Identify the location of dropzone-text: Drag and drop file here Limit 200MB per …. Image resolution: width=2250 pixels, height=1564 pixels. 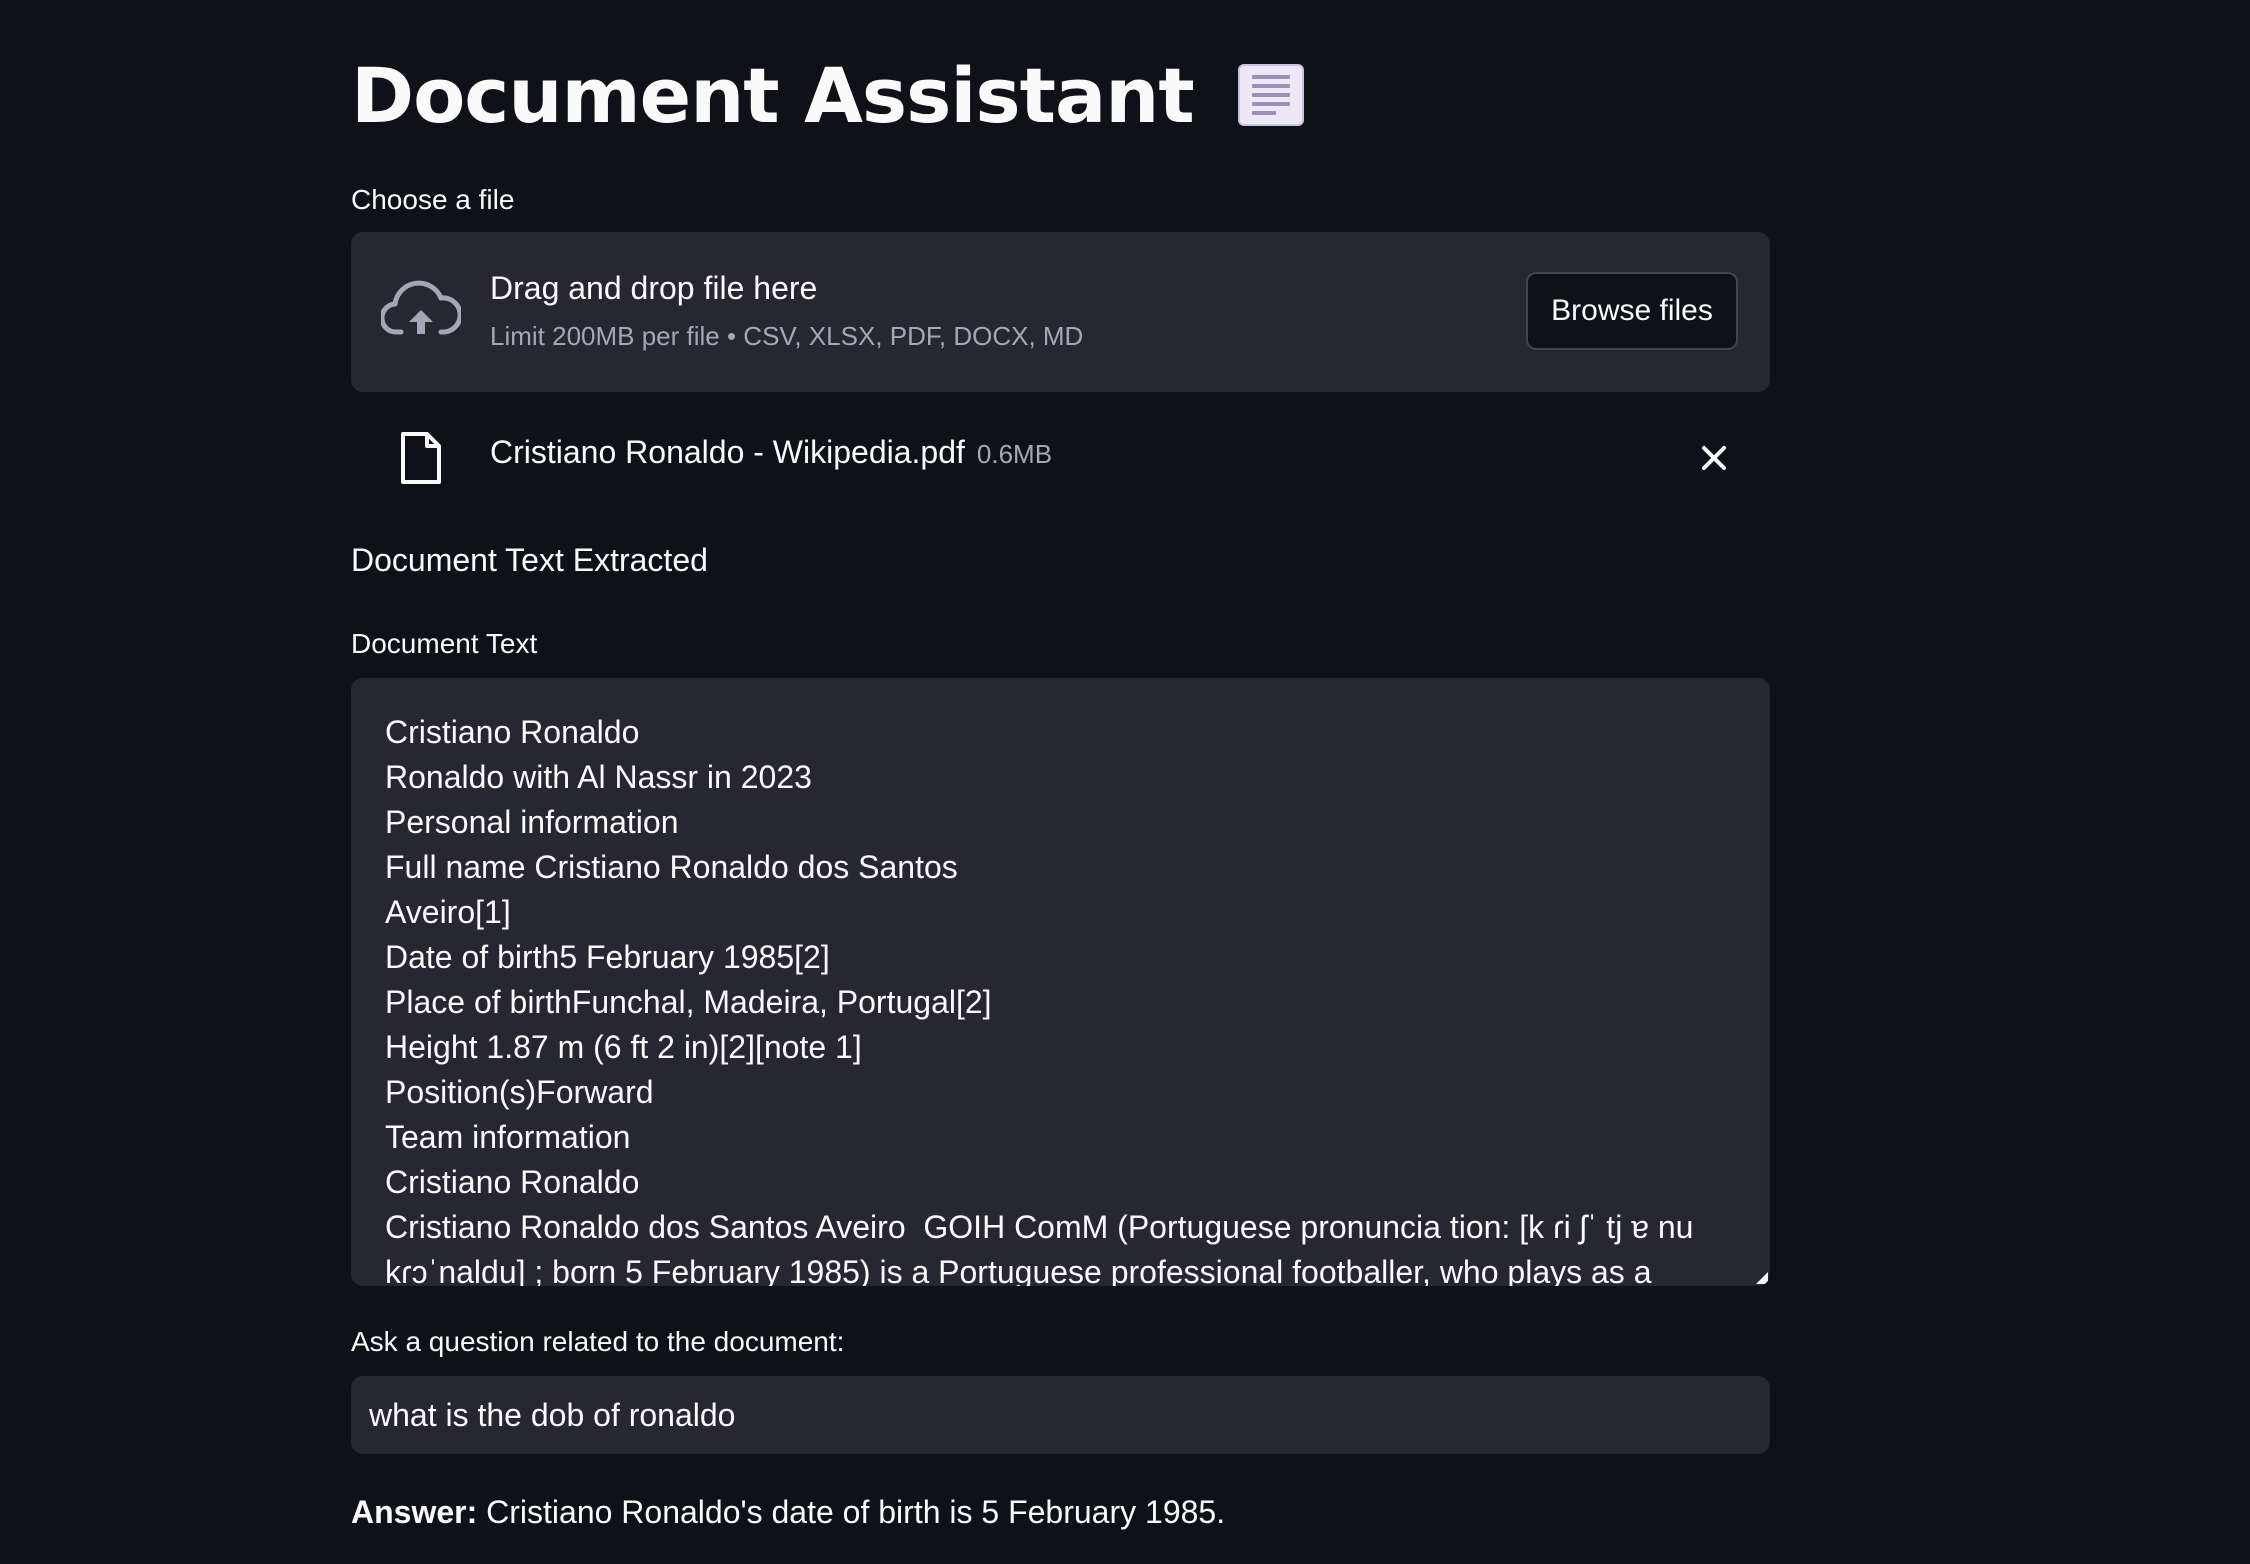
(786, 311).